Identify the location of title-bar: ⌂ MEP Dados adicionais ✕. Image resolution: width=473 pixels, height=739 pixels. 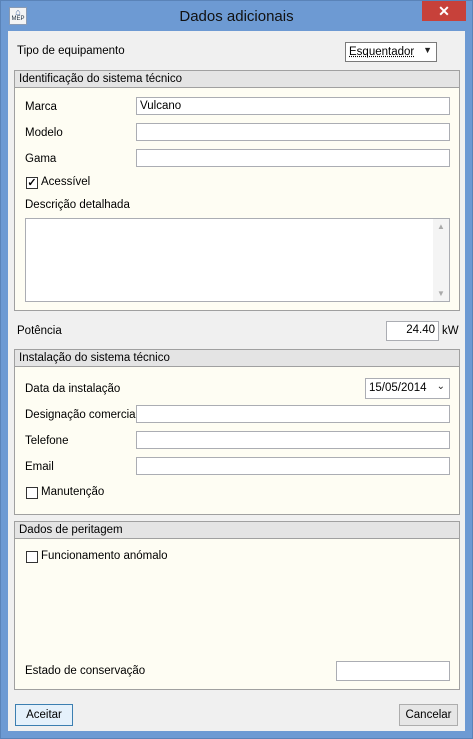
(236, 16).